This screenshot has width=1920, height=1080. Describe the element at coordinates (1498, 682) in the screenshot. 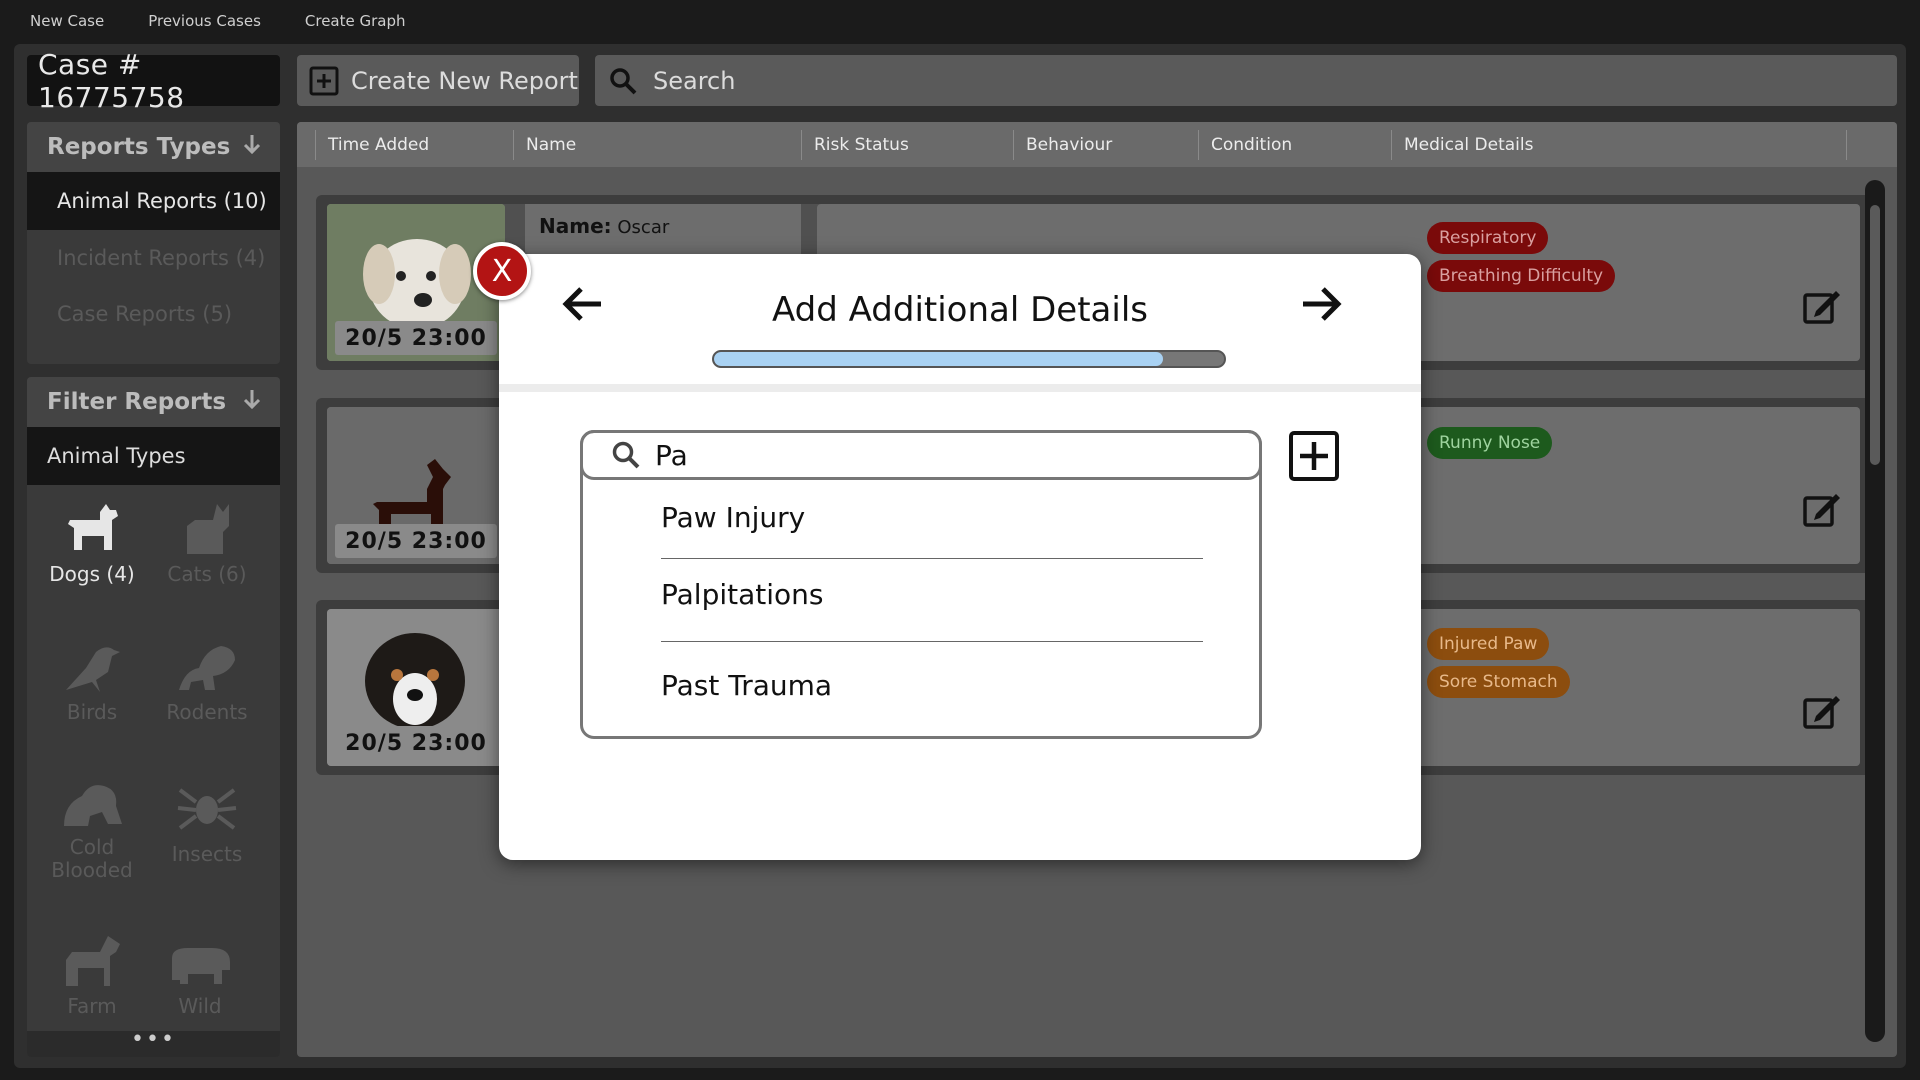

I see `medical-tag: Sore Stomach` at that location.